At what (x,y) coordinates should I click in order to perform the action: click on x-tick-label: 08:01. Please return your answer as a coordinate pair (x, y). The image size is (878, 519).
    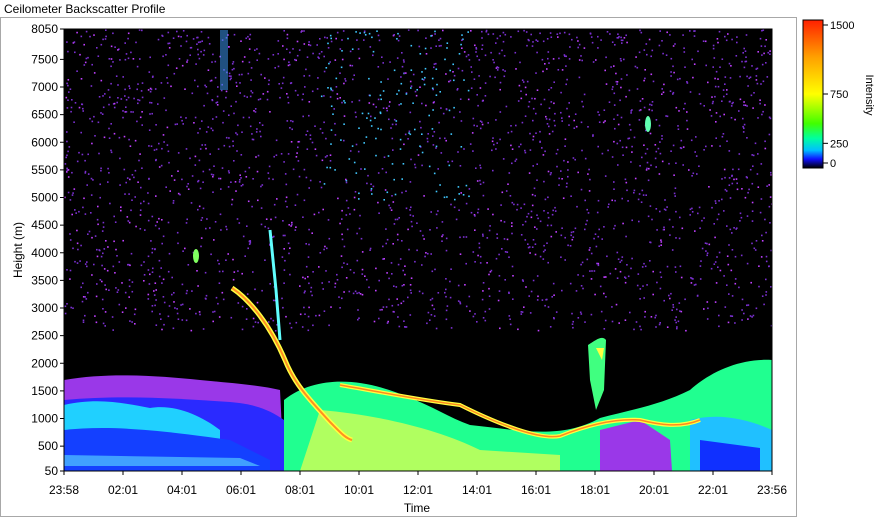
    Looking at the image, I should click on (300, 490).